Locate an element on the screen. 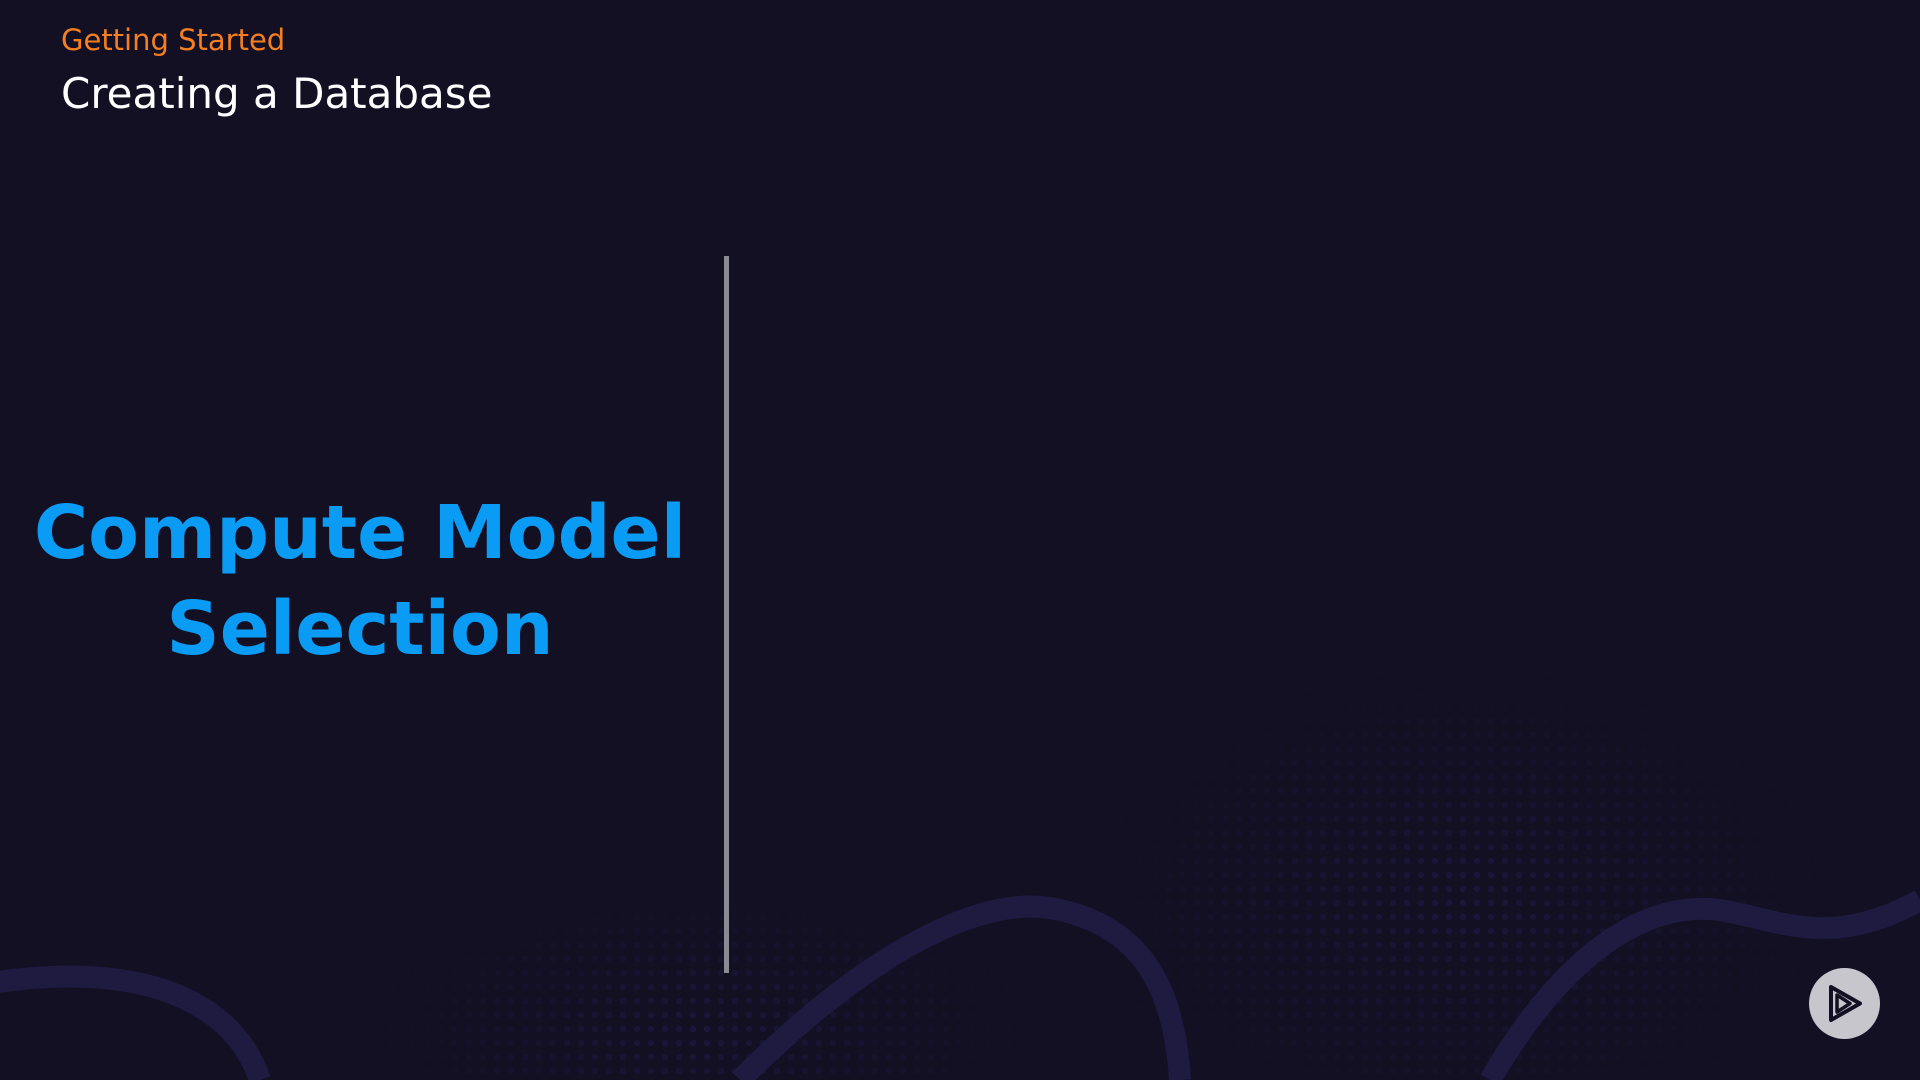  section-title: Compute Model Selection is located at coordinates (360, 581).